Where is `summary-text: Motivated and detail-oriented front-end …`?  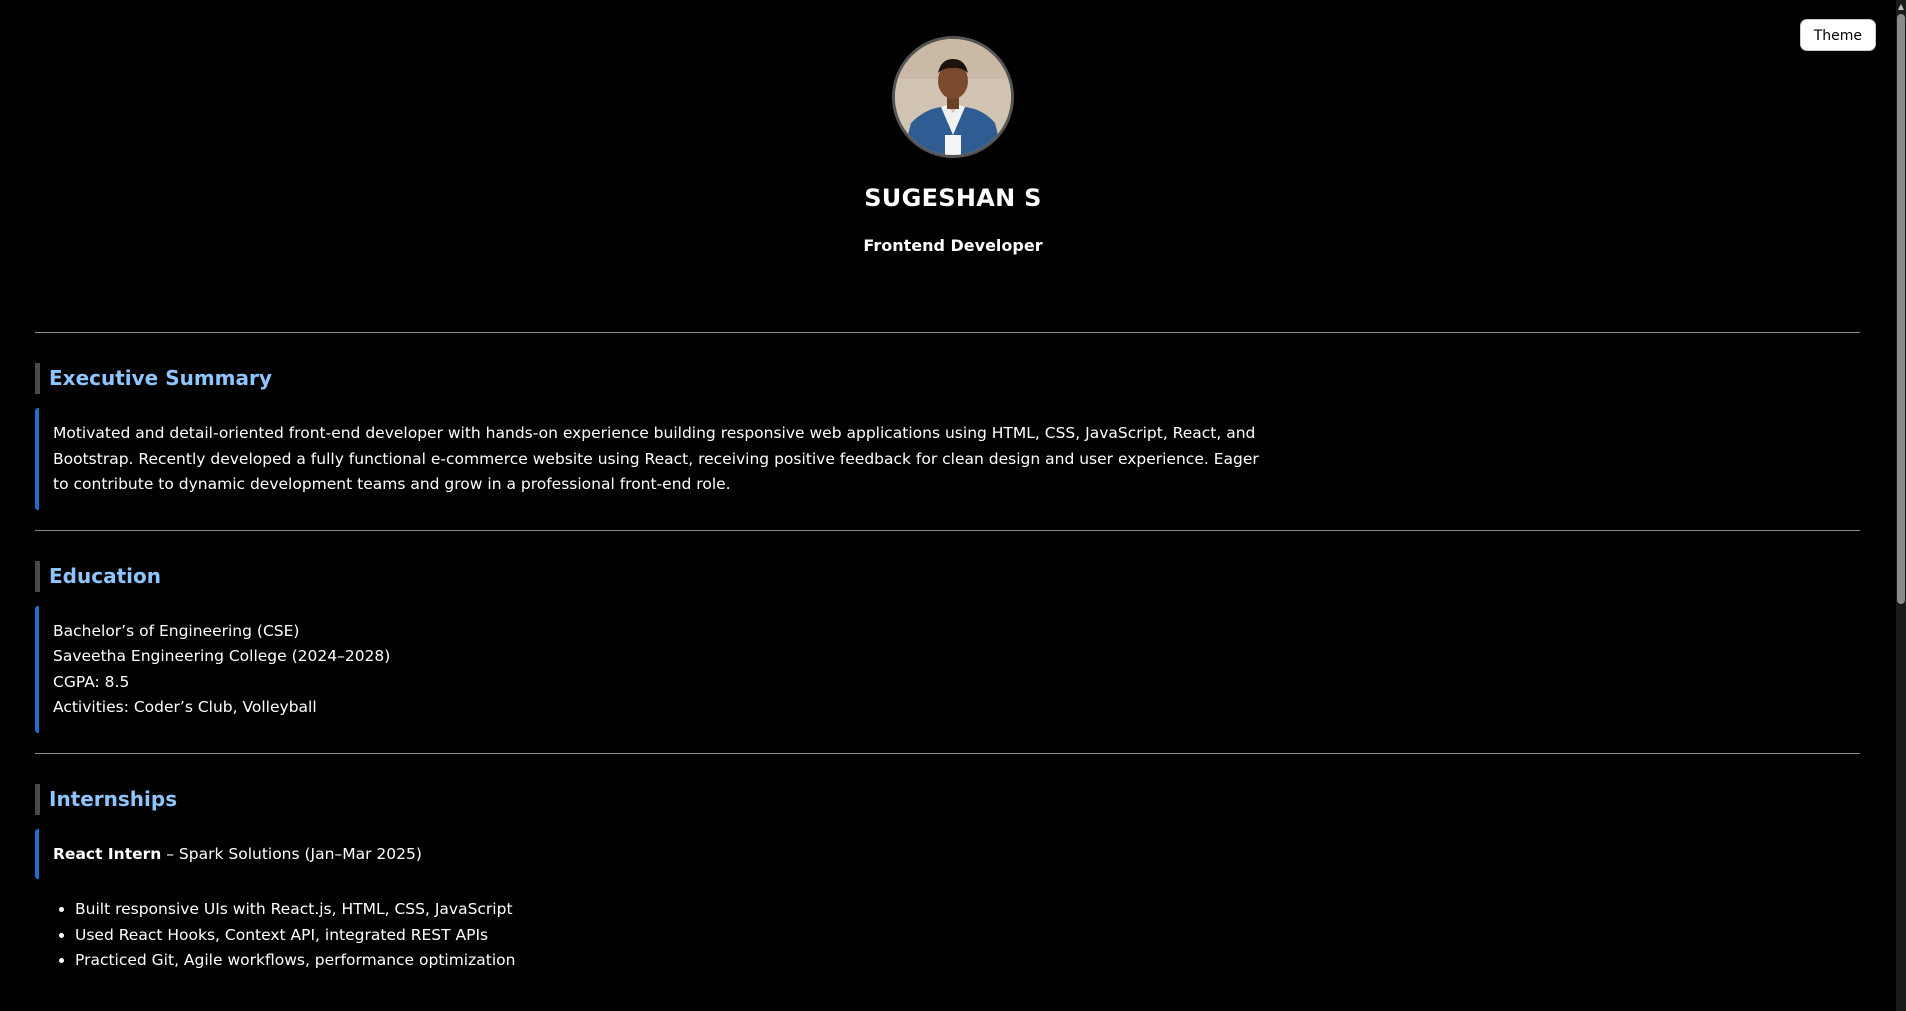
summary-text: Motivated and detail-oriented front-end … is located at coordinates (656, 458).